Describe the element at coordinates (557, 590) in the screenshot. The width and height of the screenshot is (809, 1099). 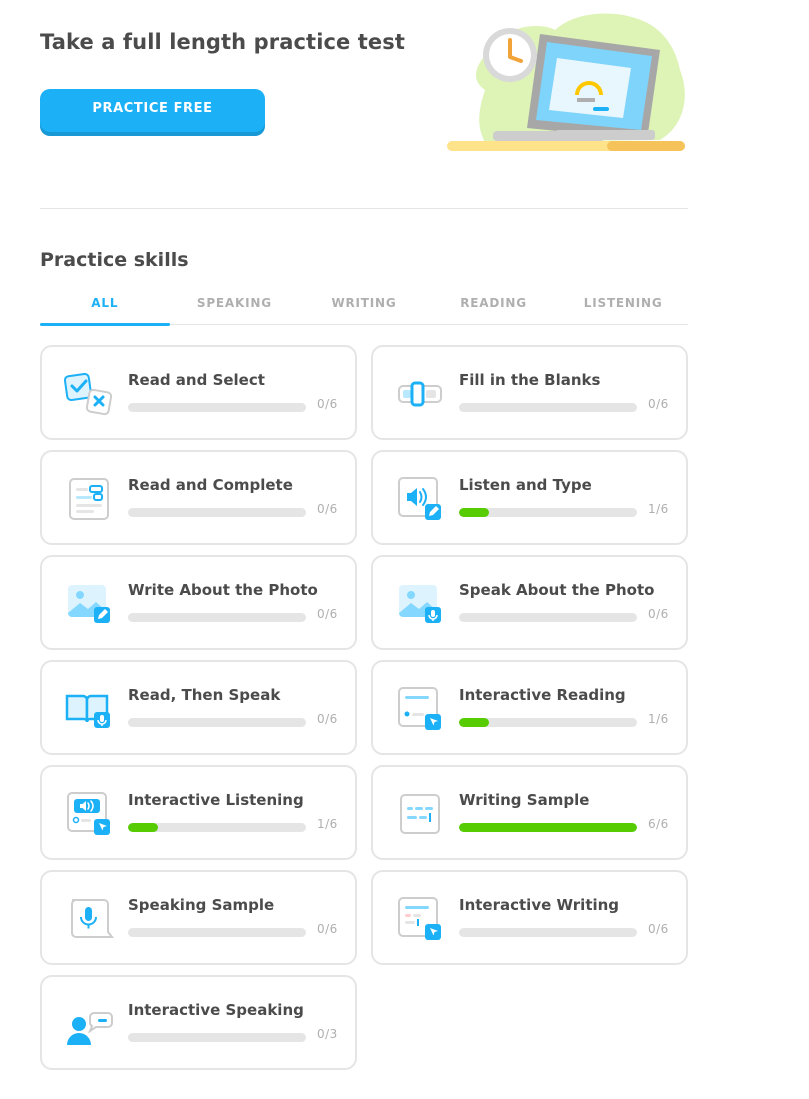
I see `skill-title: Speak About the Photo` at that location.